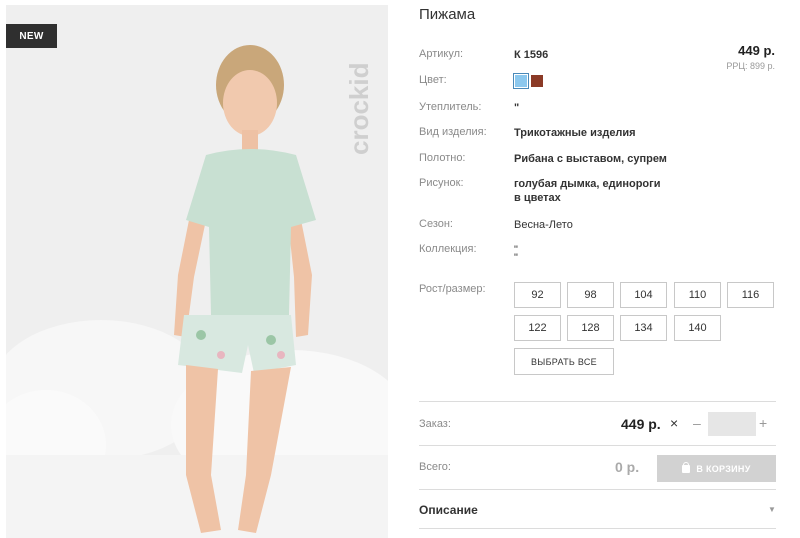 Image resolution: width=800 pixels, height=538 pixels. What do you see at coordinates (442, 158) in the screenshot?
I see `field-label: Полотно:` at bounding box center [442, 158].